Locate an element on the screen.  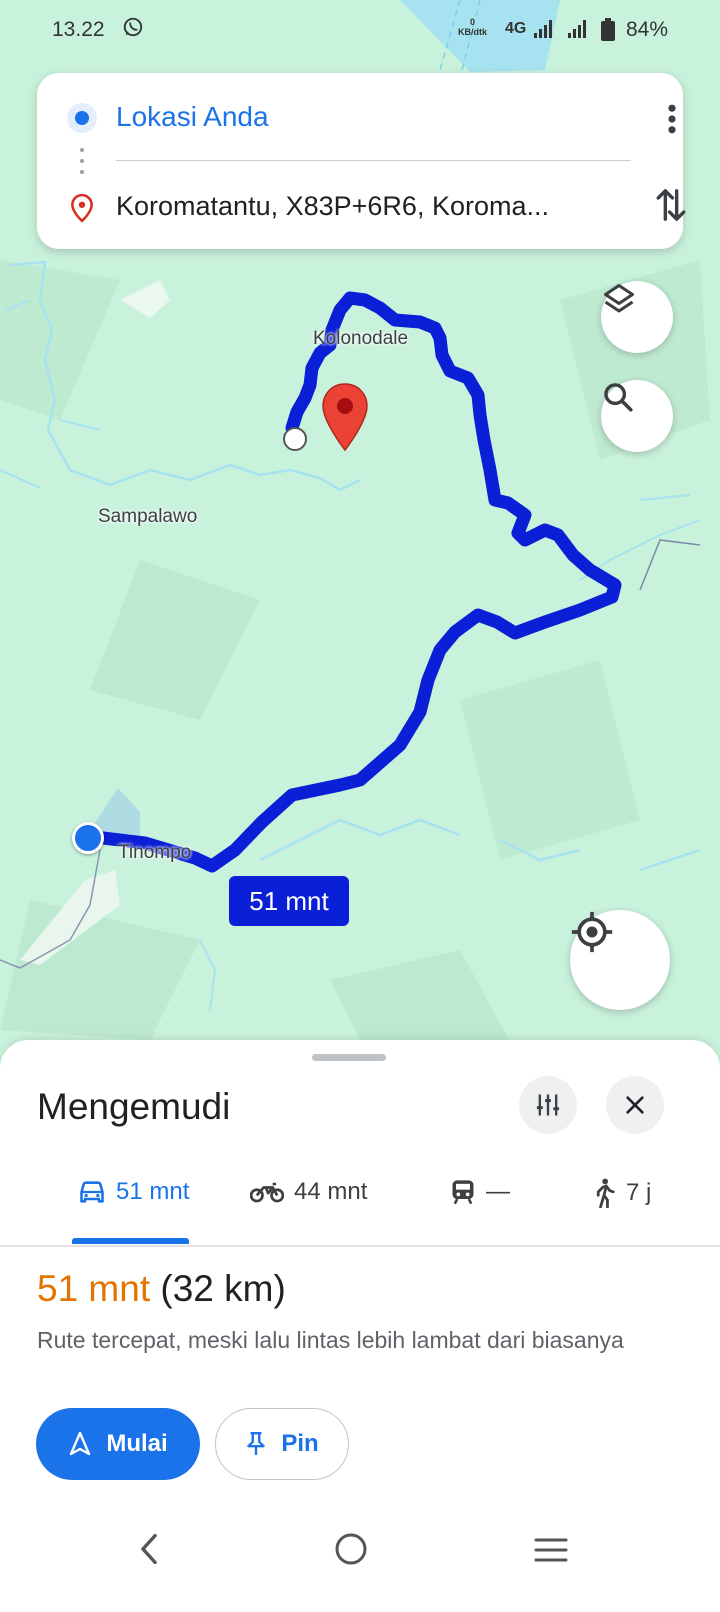
recenter-button is located at coordinates (620, 960).